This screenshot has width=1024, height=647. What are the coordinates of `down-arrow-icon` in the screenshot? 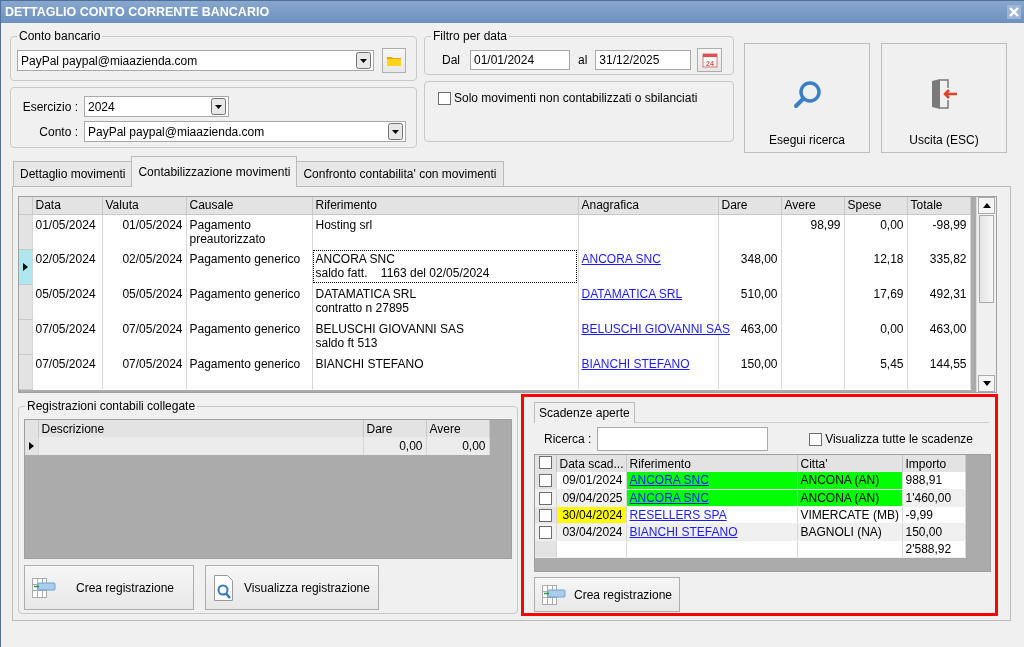 It's located at (986, 383).